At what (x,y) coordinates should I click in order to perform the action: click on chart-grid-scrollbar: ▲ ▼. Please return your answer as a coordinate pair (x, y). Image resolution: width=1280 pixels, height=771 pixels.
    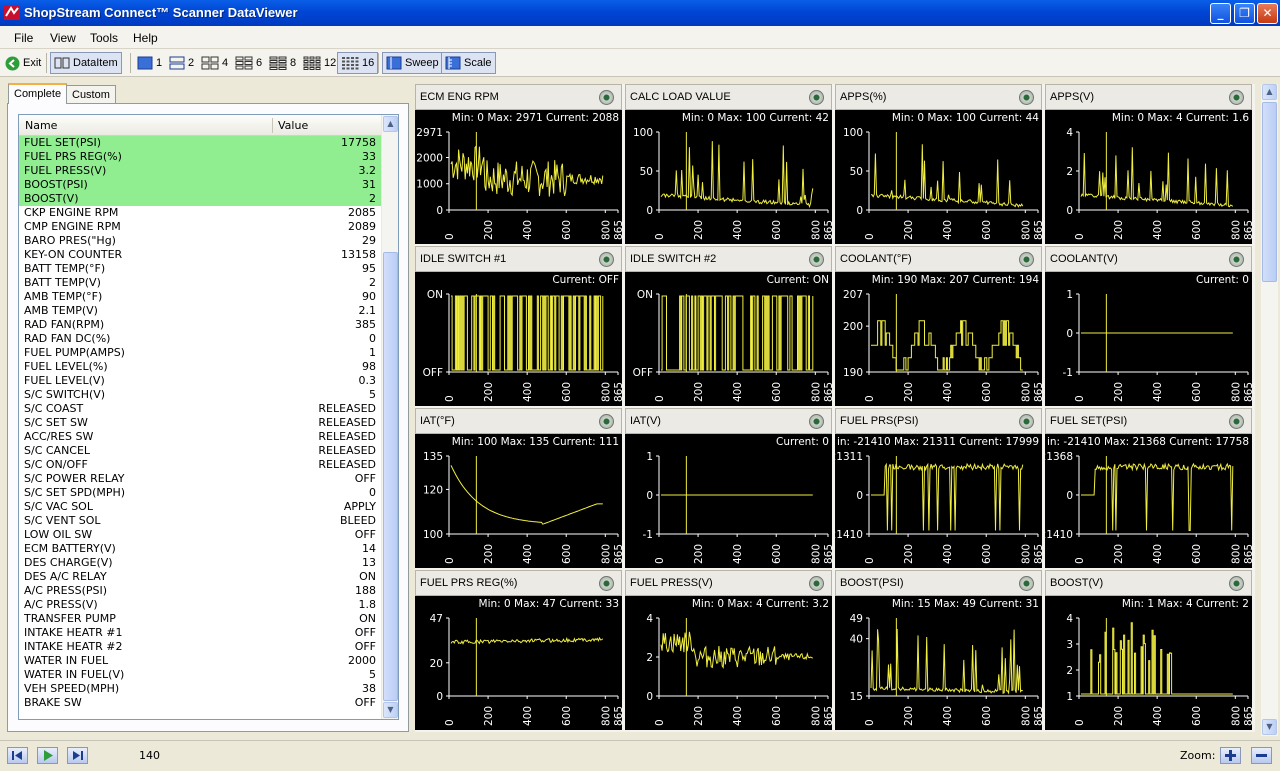
    Looking at the image, I should click on (1269, 410).